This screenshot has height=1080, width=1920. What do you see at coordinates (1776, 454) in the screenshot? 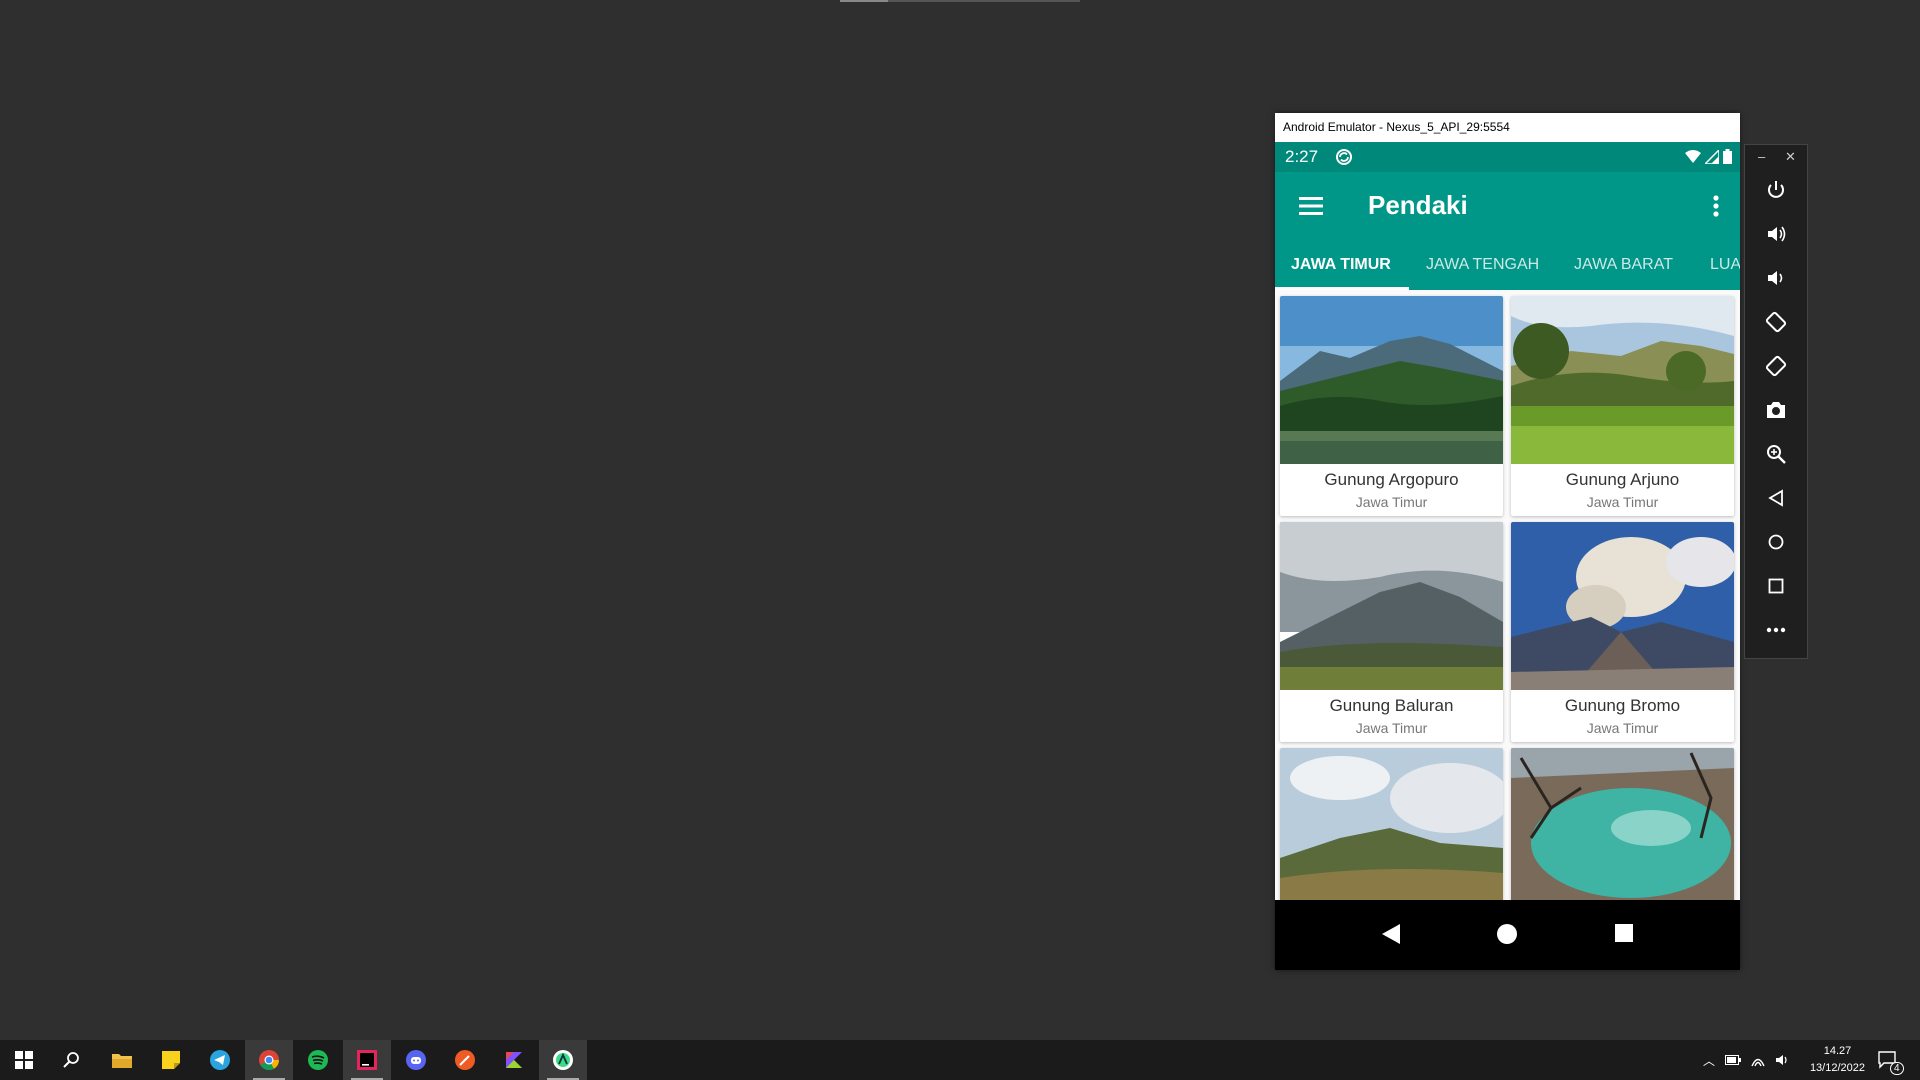
I see `zoom-icon` at bounding box center [1776, 454].